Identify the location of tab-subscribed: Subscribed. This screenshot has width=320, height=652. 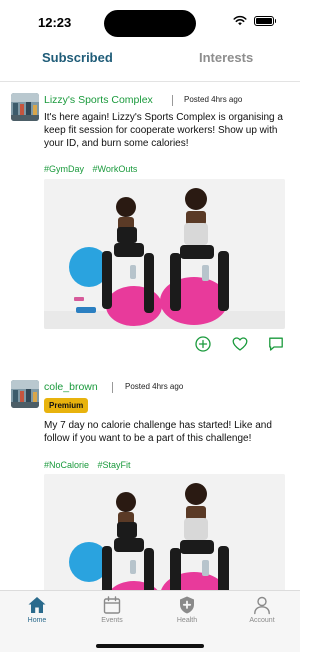
(77, 57).